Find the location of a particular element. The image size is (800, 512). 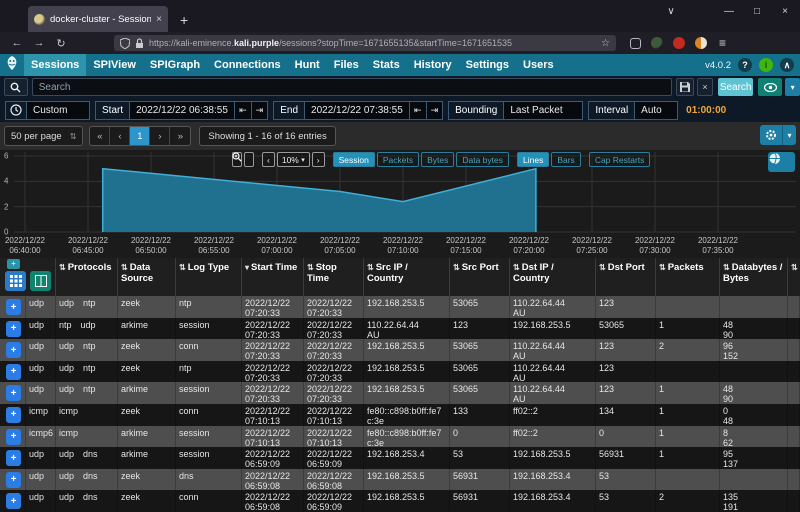

close-icon: × is located at coordinates (785, 11).